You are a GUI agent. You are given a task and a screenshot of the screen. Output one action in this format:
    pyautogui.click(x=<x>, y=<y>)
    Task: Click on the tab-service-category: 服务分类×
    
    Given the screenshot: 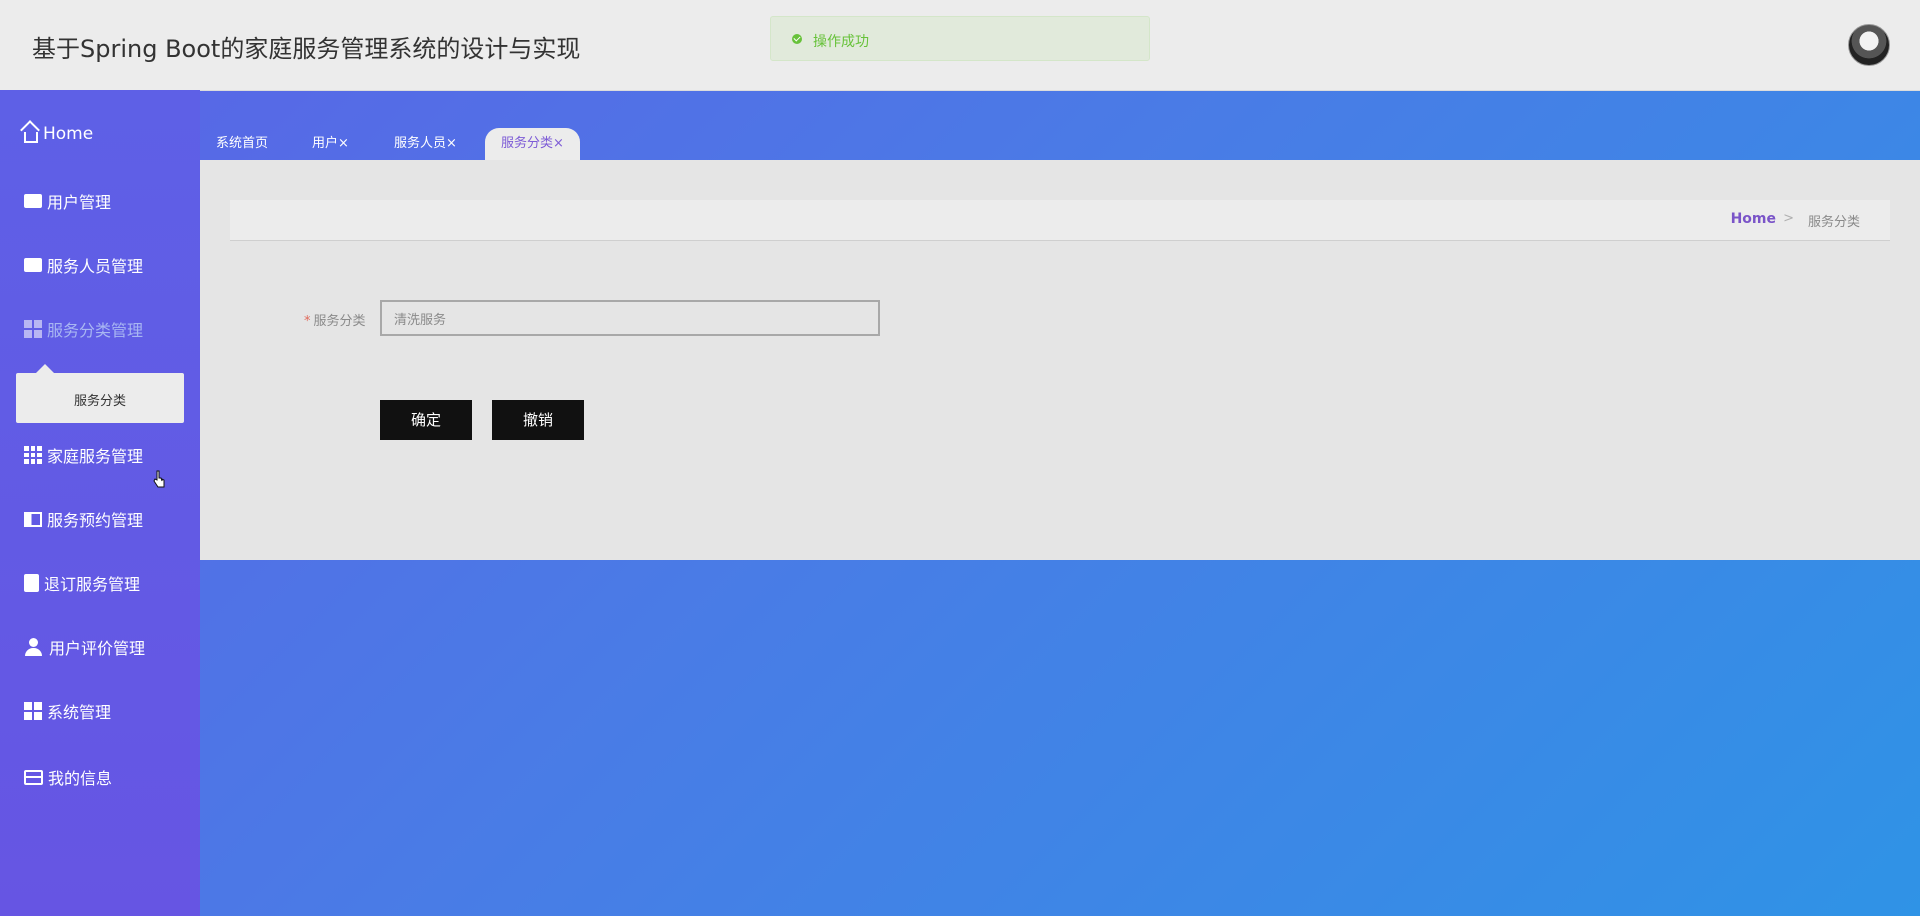 What is the action you would take?
    pyautogui.click(x=532, y=144)
    